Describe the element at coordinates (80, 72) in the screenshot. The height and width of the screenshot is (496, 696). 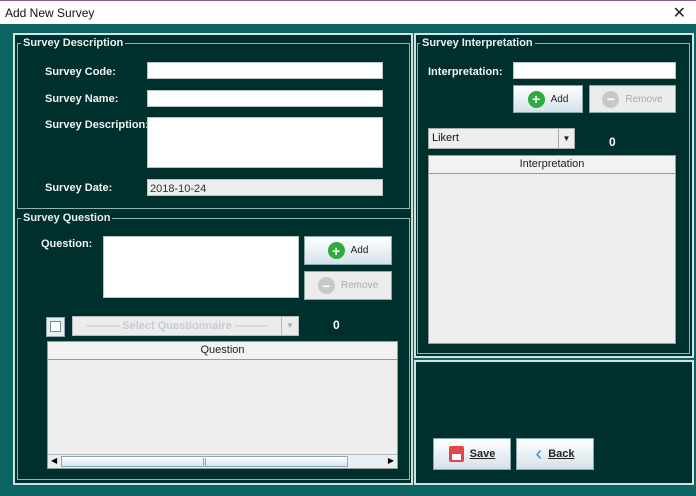
I see `survey-code-label: Survey Code:` at that location.